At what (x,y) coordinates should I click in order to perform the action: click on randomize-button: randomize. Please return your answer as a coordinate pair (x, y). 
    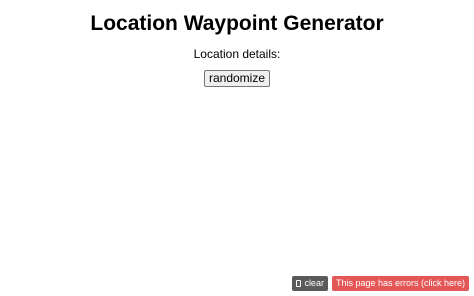
    Looking at the image, I should click on (237, 78).